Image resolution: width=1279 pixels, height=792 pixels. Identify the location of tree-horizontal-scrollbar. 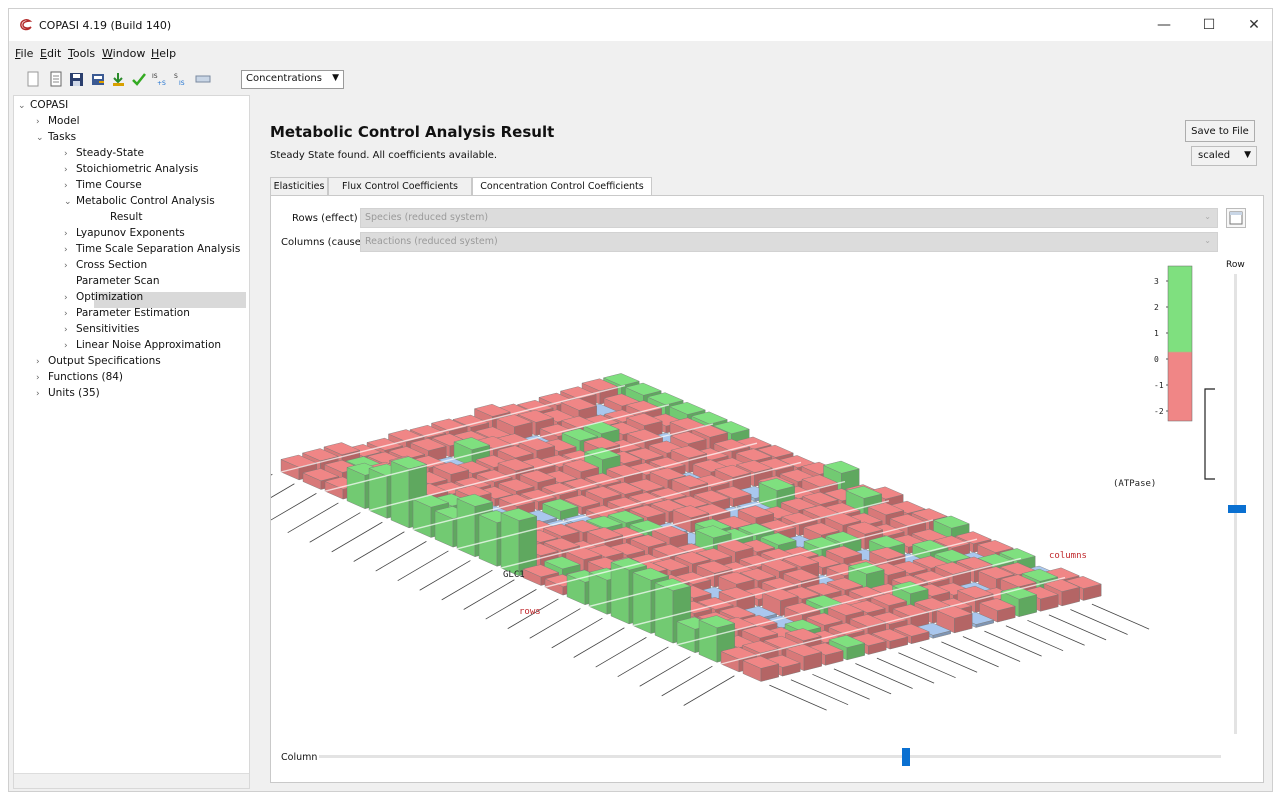
(131, 780).